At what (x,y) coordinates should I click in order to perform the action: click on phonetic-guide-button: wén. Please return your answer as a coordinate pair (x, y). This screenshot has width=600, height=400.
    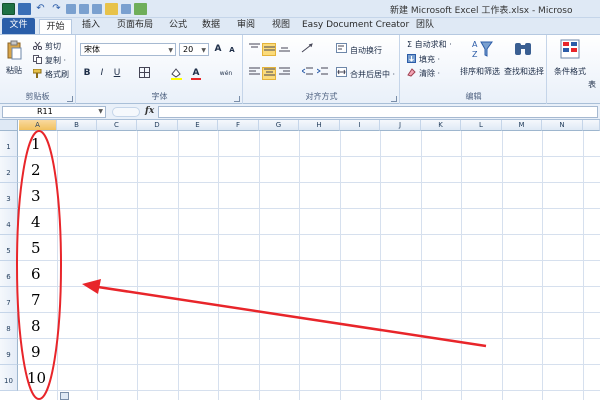
    Looking at the image, I should click on (226, 73).